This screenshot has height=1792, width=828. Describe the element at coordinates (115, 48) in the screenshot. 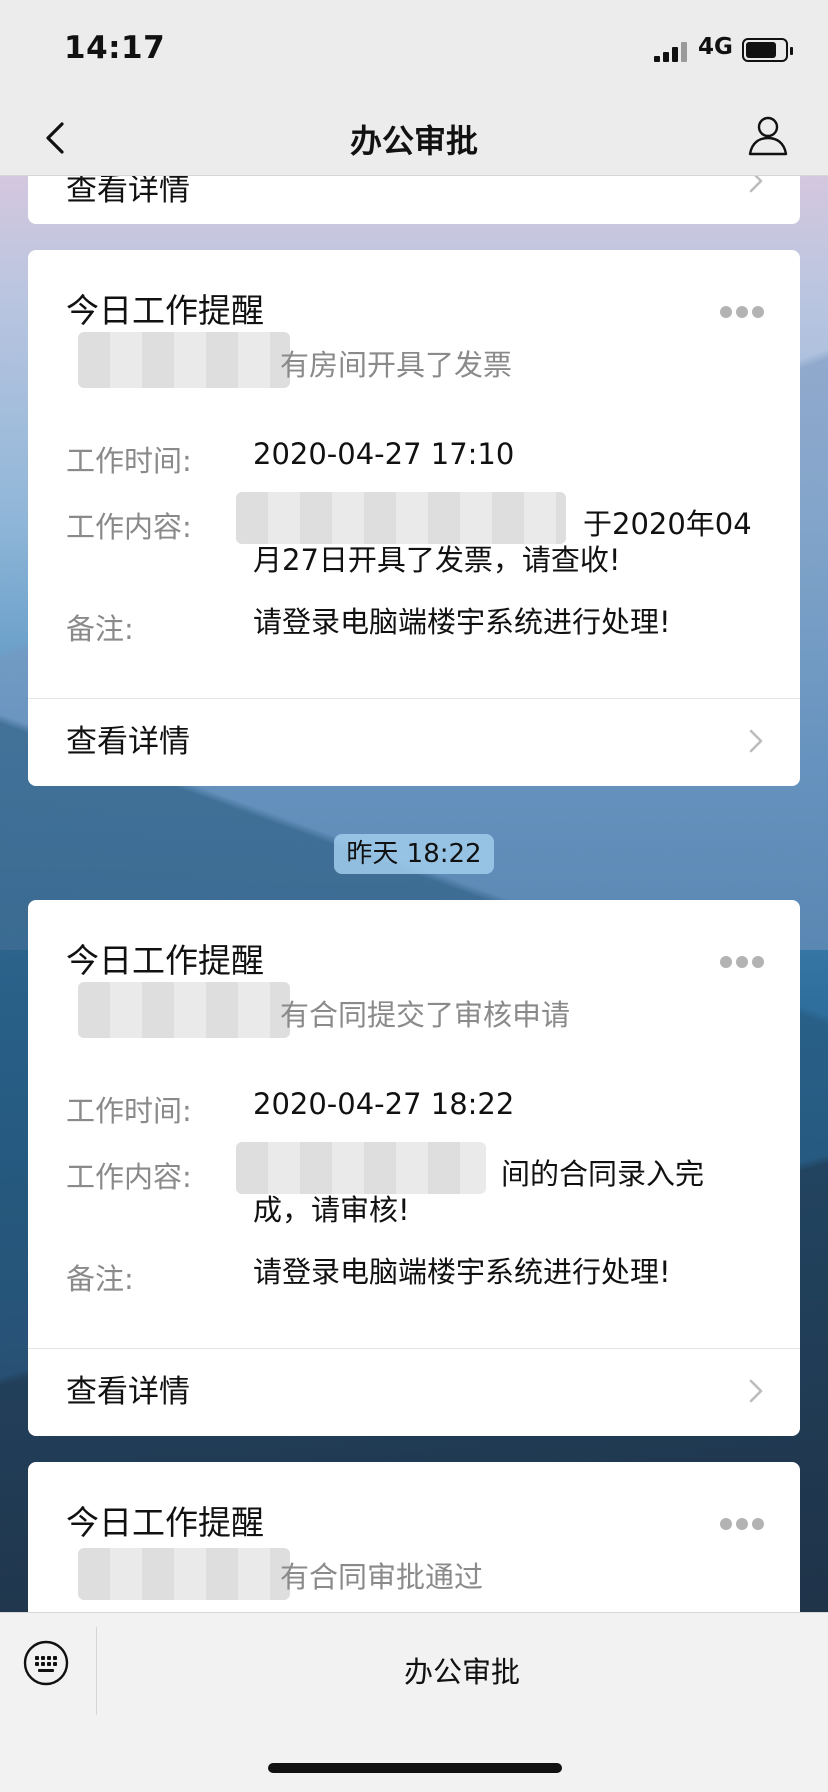

I see `status-time: 14:17` at that location.